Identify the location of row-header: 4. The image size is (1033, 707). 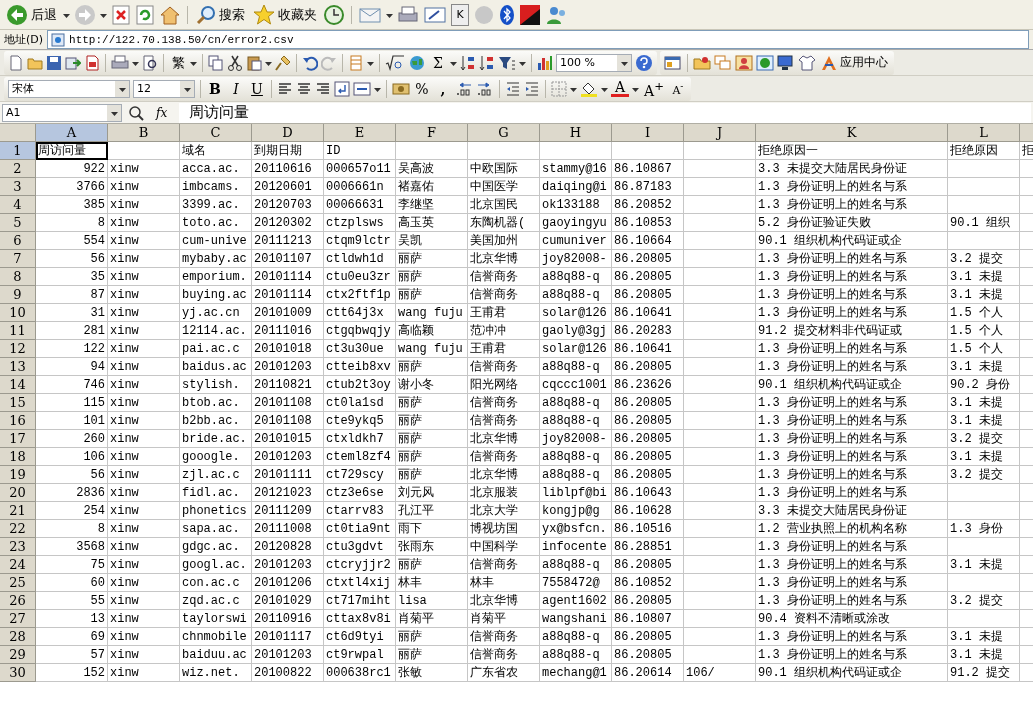
(18, 205).